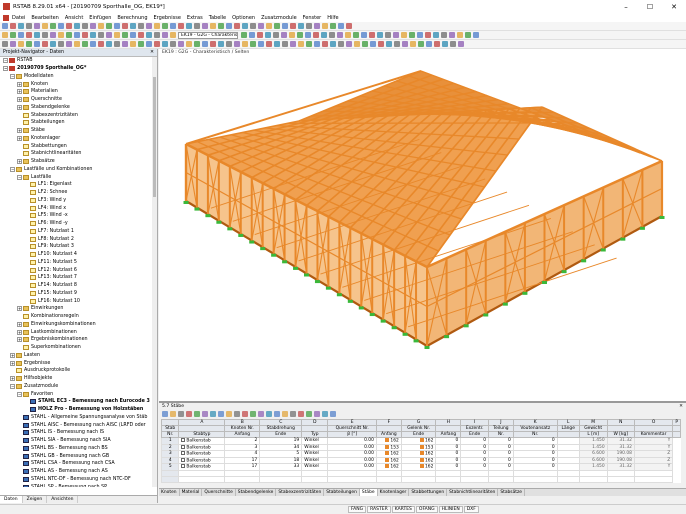  I want to click on tree-item: STAHL BS - Bemessung nach BS, so click(76, 449).